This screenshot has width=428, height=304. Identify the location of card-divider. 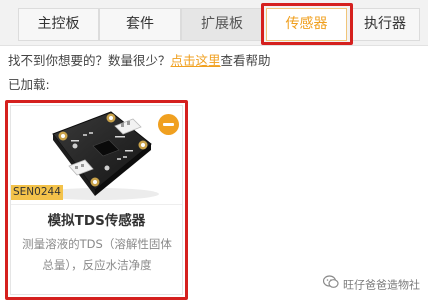
(96, 204).